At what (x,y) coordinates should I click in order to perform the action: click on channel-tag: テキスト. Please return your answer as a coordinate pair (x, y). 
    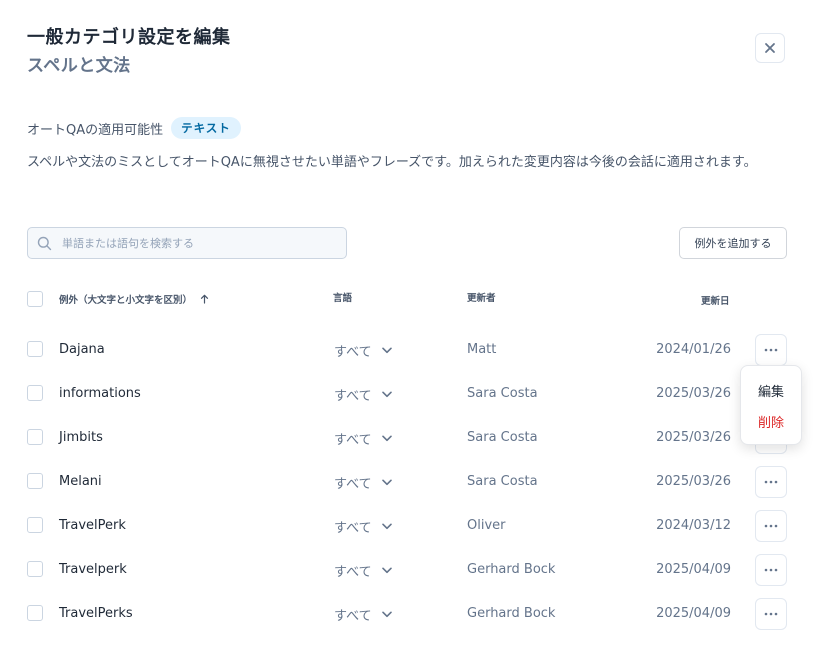
    Looking at the image, I should click on (206, 128).